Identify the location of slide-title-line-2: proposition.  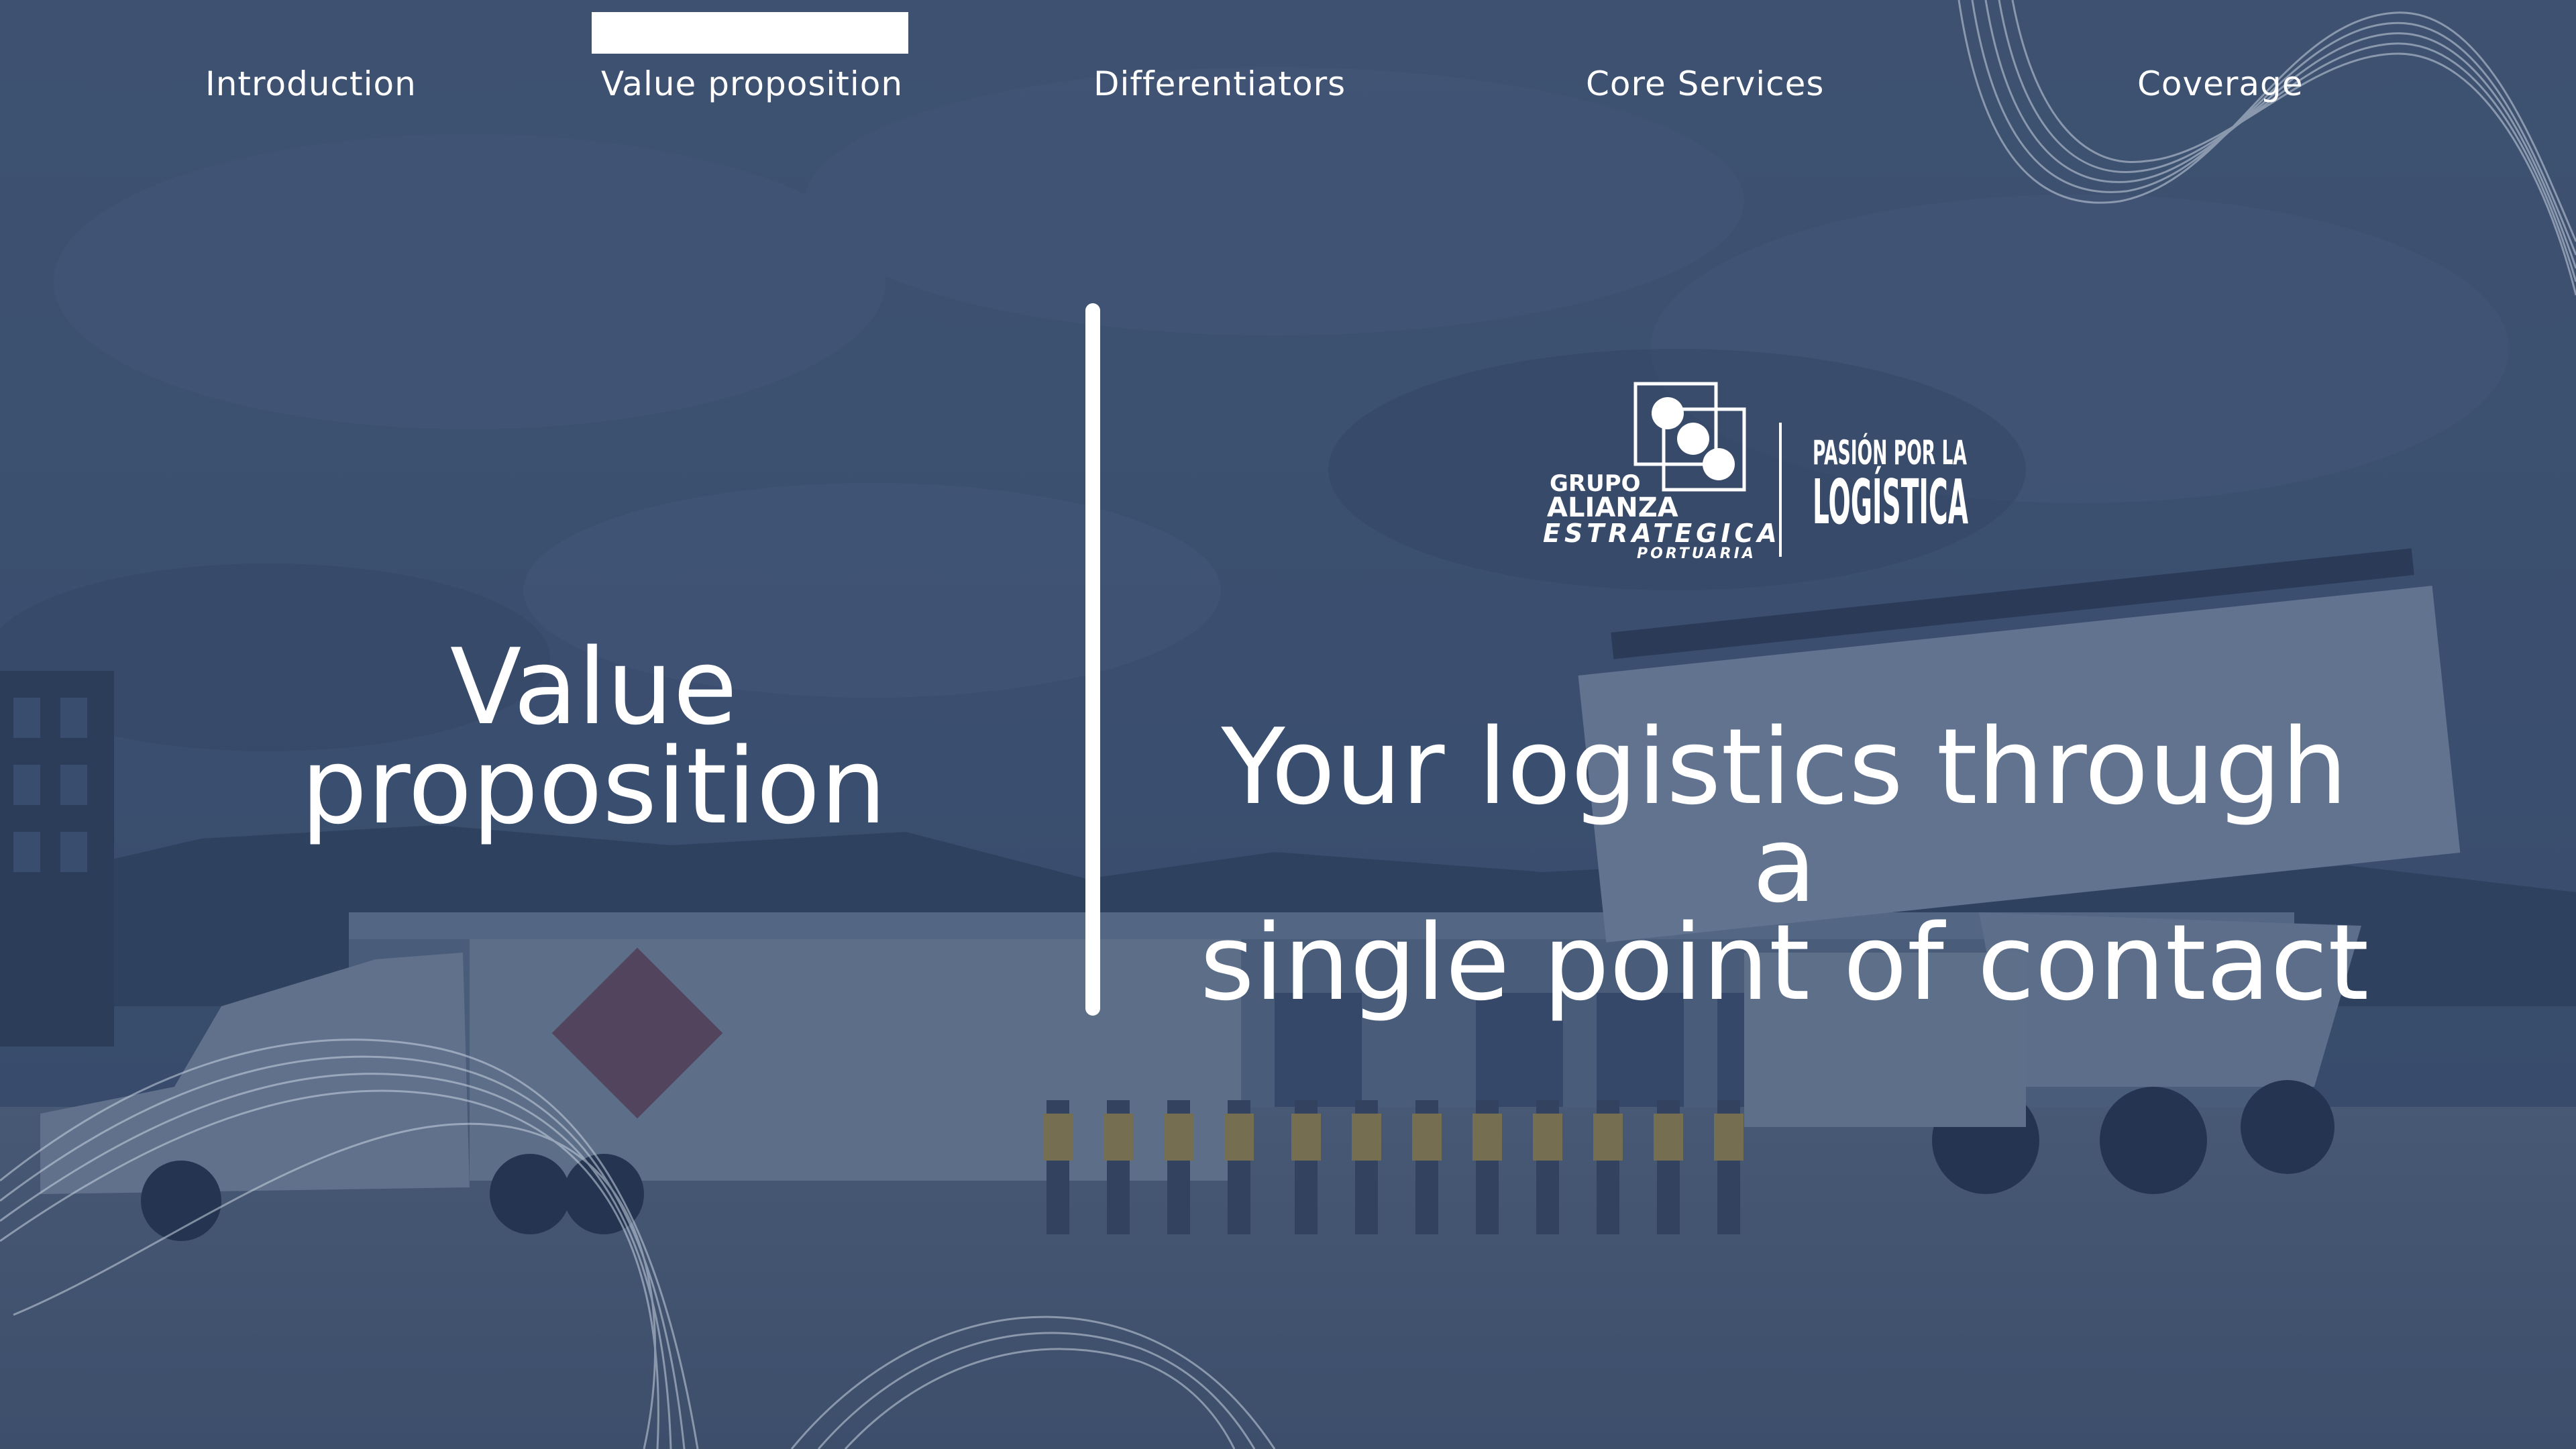
(594, 786).